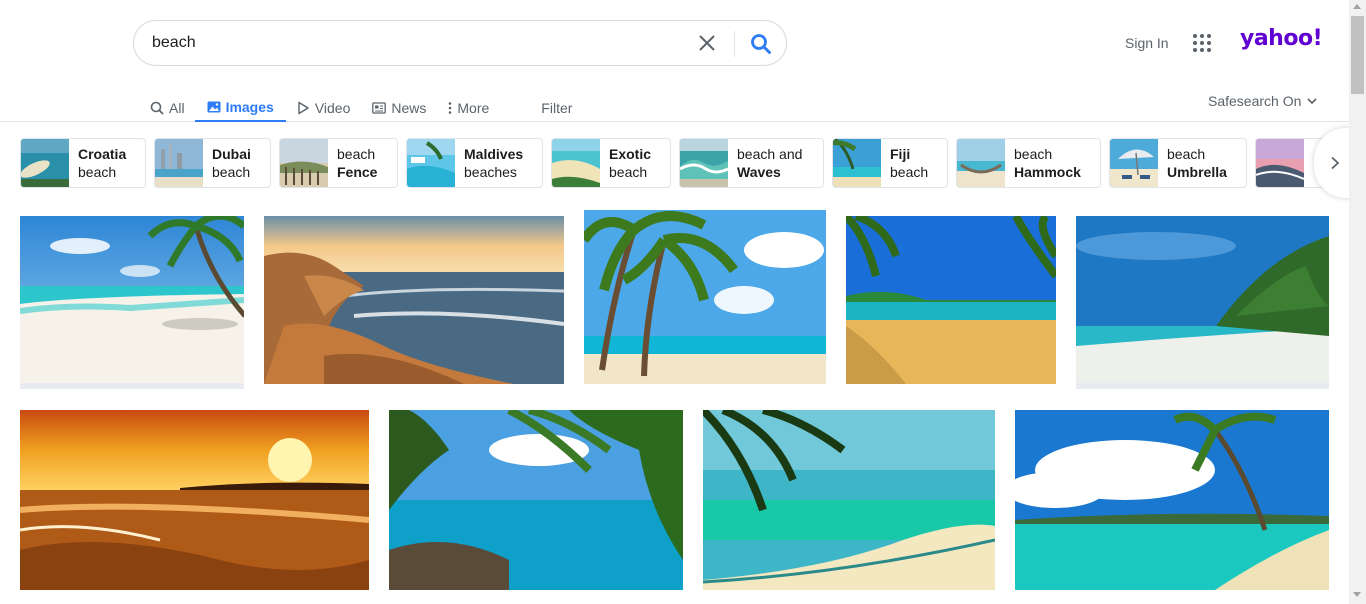 The height and width of the screenshot is (604, 1366). Describe the element at coordinates (707, 43) in the screenshot. I see `clear-icon` at that location.